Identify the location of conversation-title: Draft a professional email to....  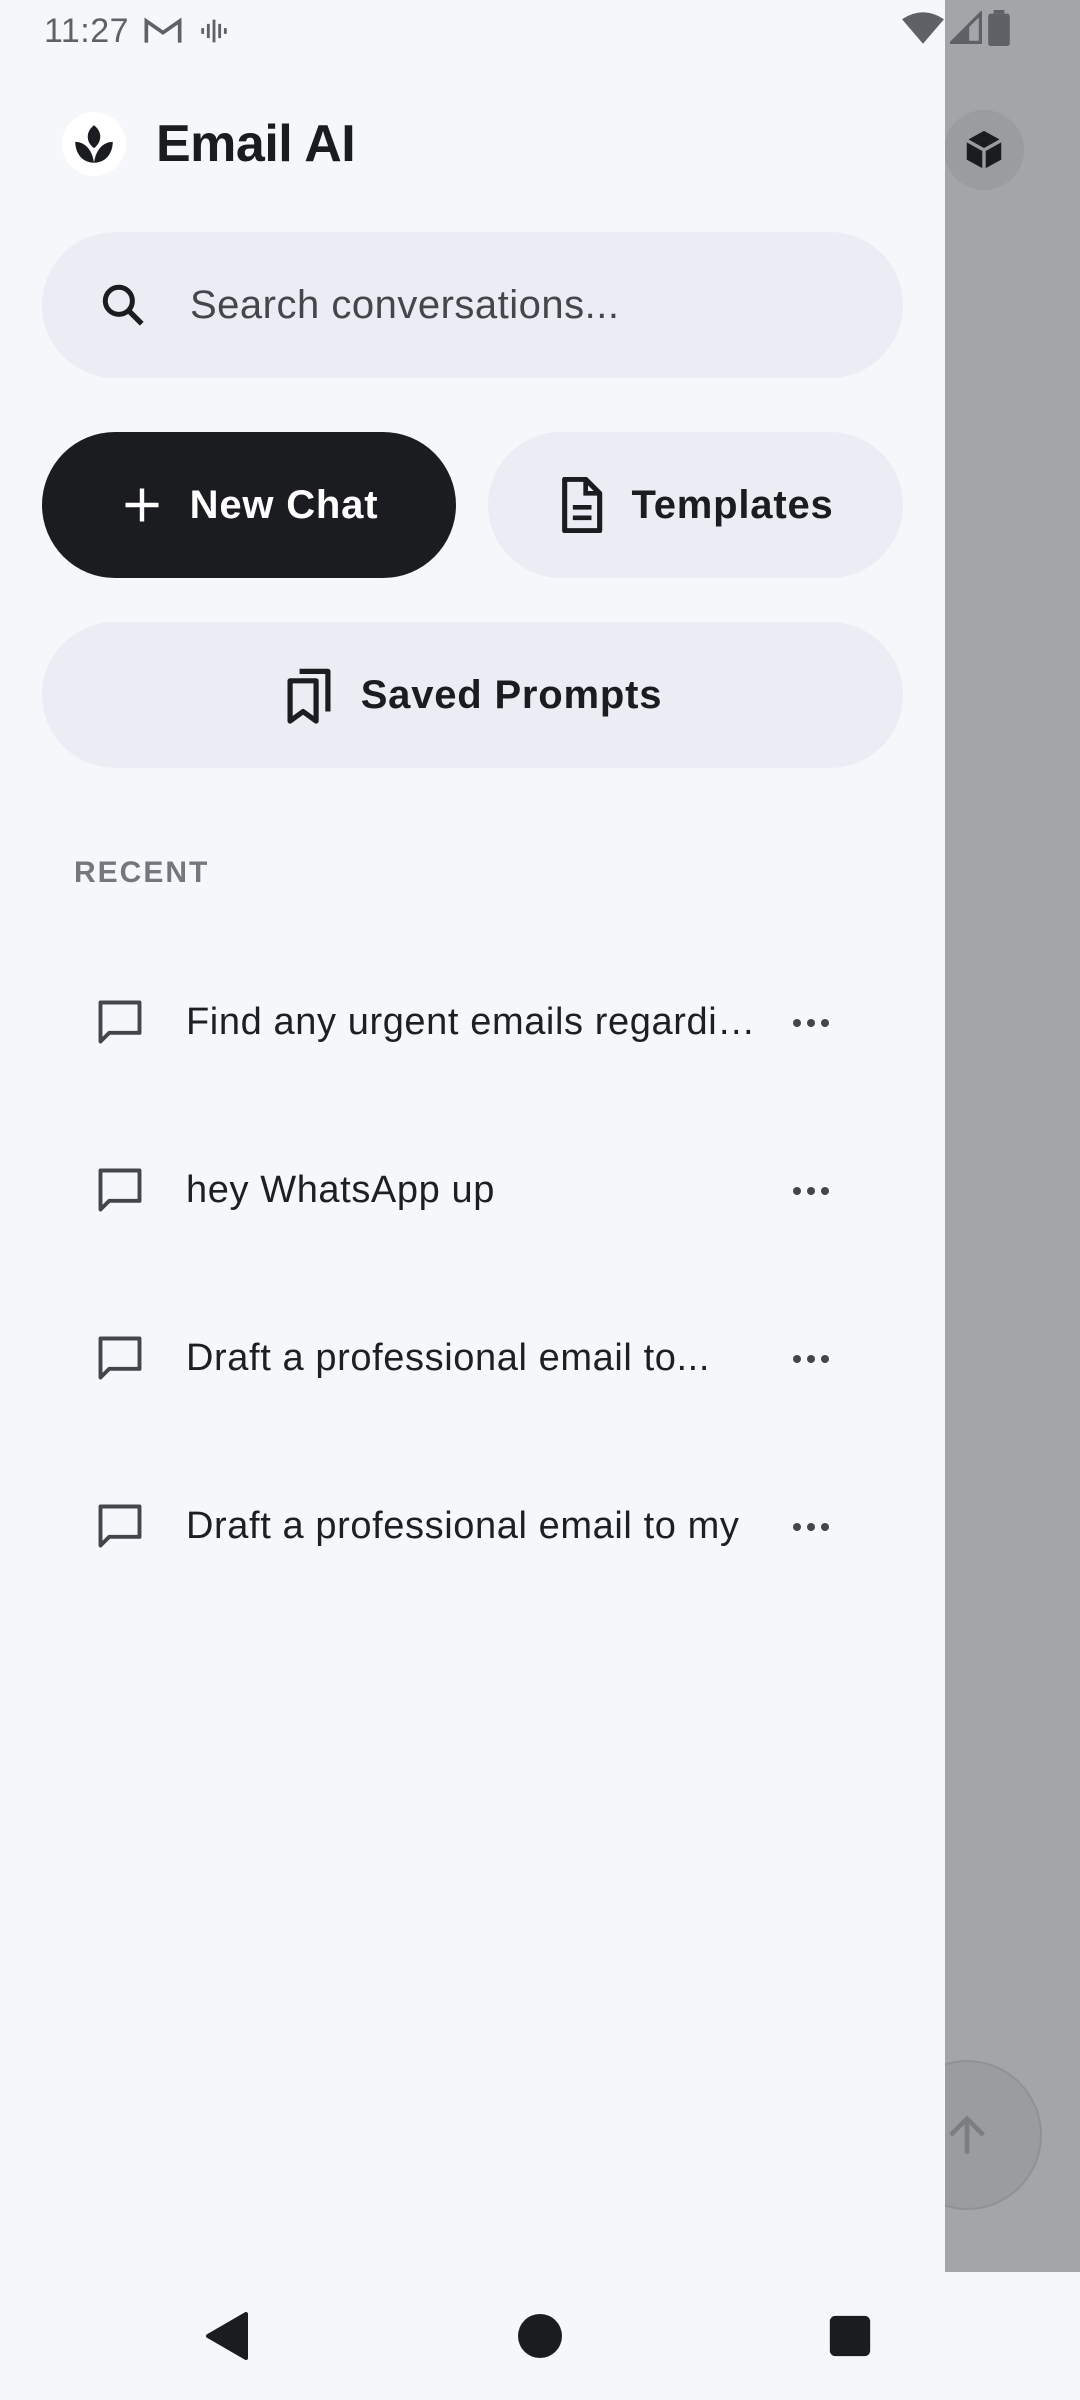
(448, 1357).